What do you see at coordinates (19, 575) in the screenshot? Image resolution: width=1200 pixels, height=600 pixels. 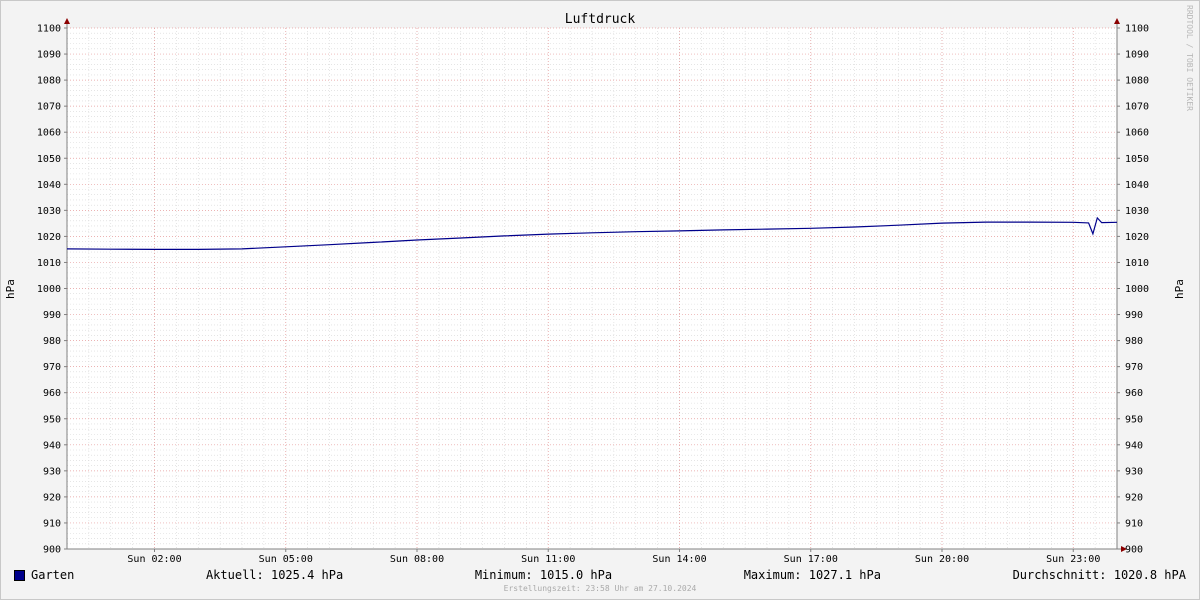 I see `legend-swatch` at bounding box center [19, 575].